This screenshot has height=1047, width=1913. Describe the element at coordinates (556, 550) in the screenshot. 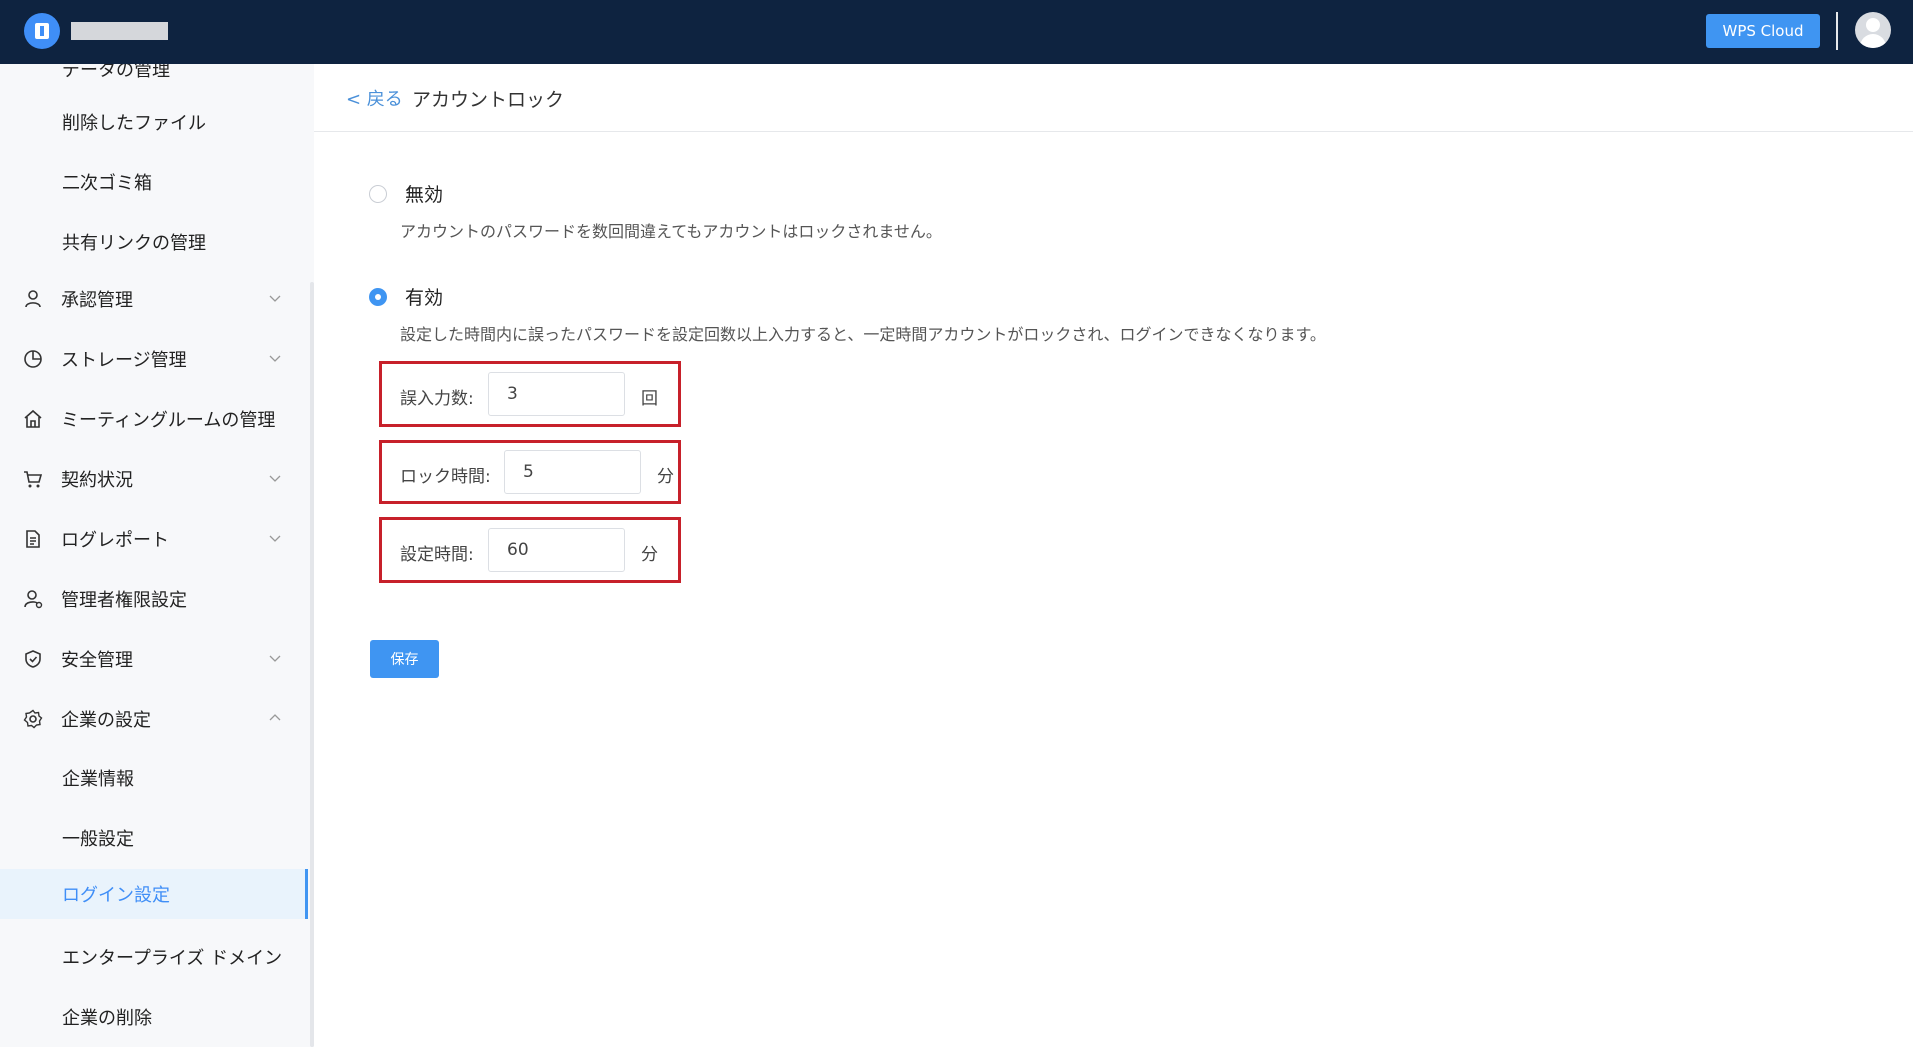

I see `window-time-input` at that location.